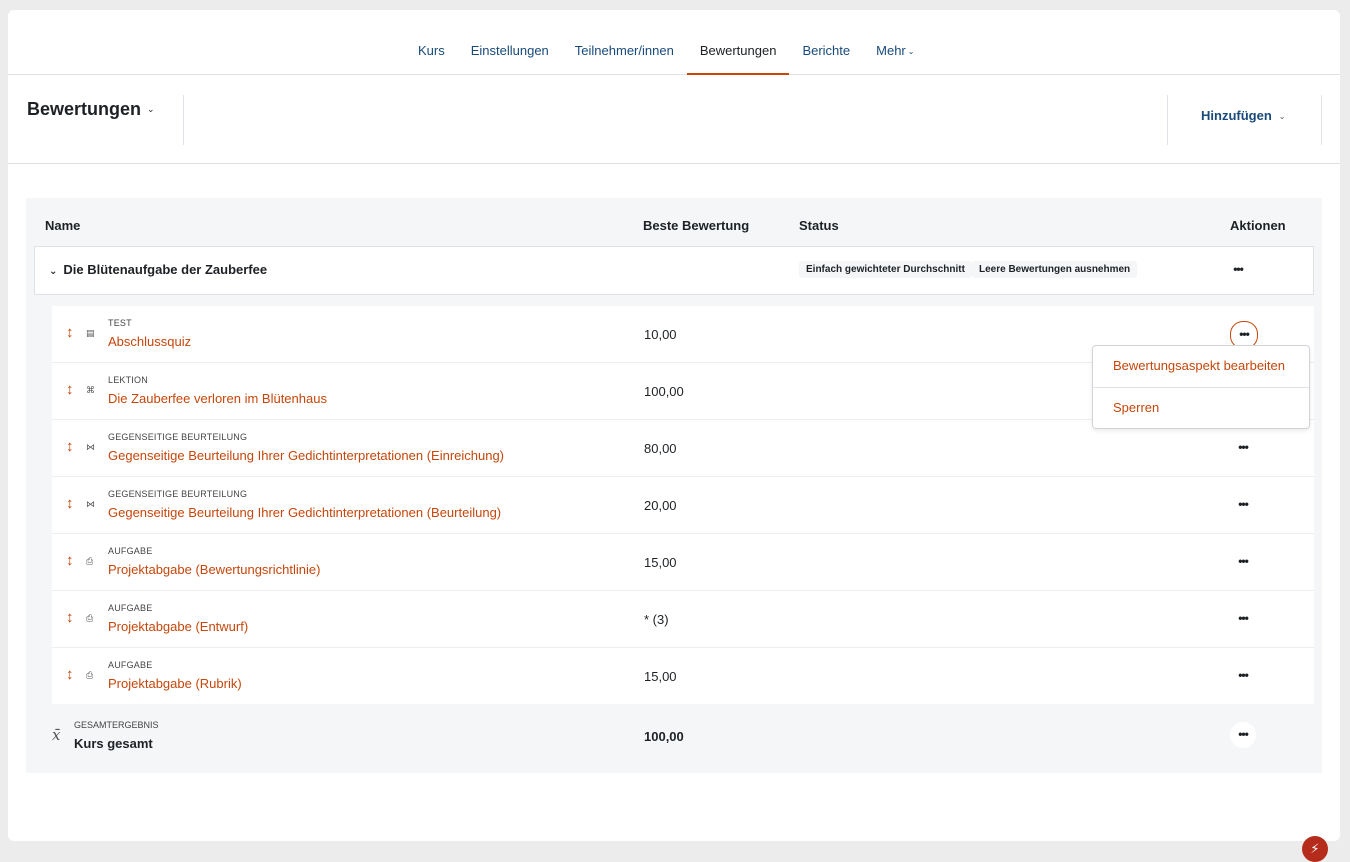 The height and width of the screenshot is (862, 1350). I want to click on column-header-max-grade: Beste Bewertung, so click(696, 225).